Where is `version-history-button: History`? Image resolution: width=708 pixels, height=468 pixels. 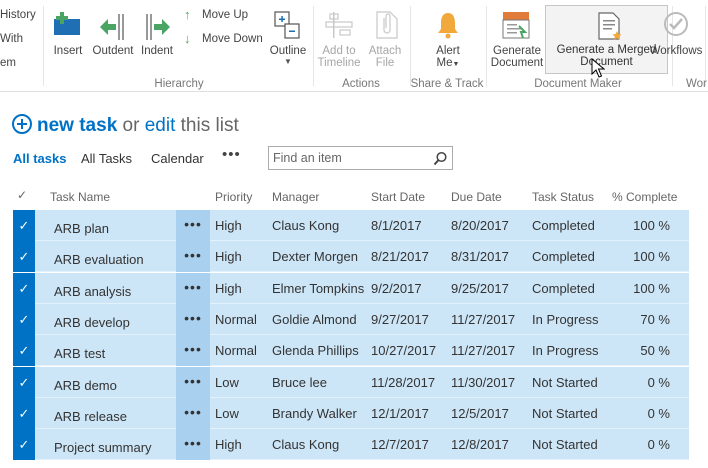 version-history-button: History is located at coordinates (18, 15).